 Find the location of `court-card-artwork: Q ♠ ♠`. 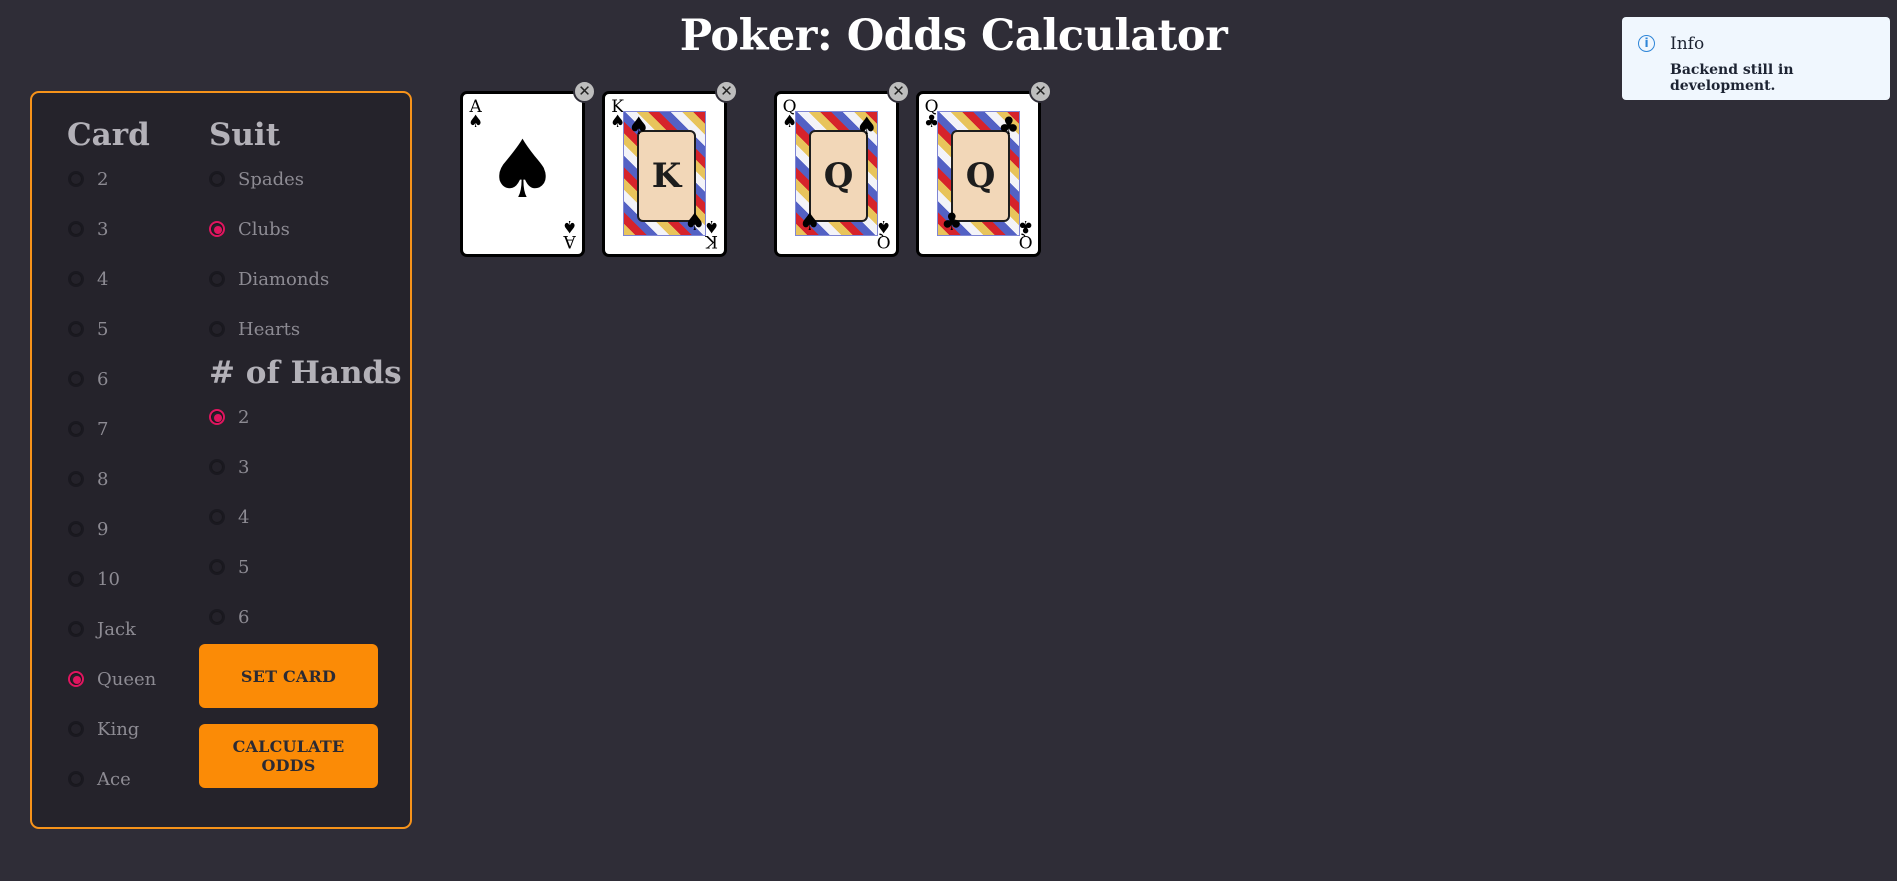

court-card-artwork: Q ♠ ♠ is located at coordinates (836, 173).